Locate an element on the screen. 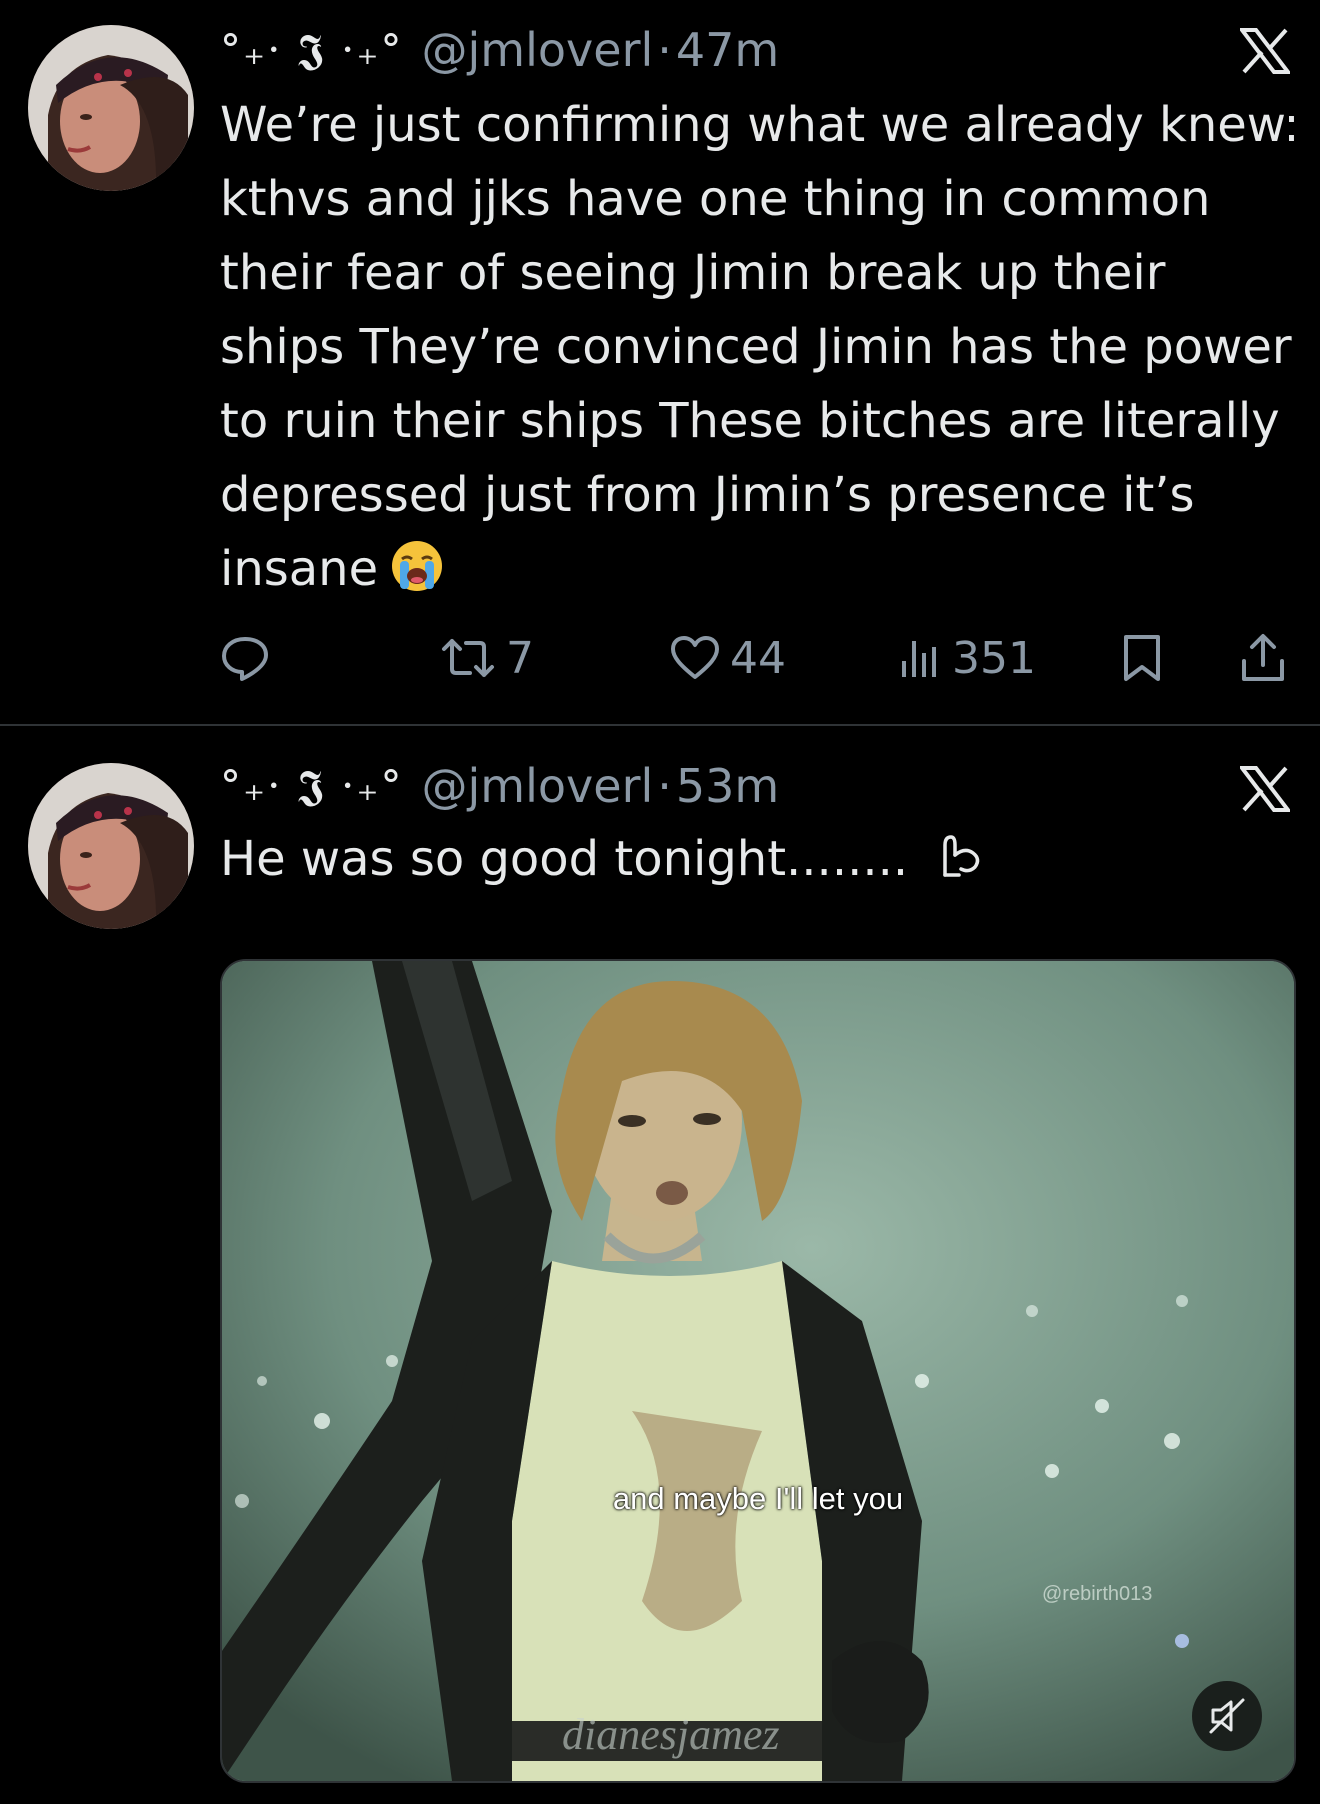 This screenshot has height=1804, width=1320. share-icon is located at coordinates (1263, 657).